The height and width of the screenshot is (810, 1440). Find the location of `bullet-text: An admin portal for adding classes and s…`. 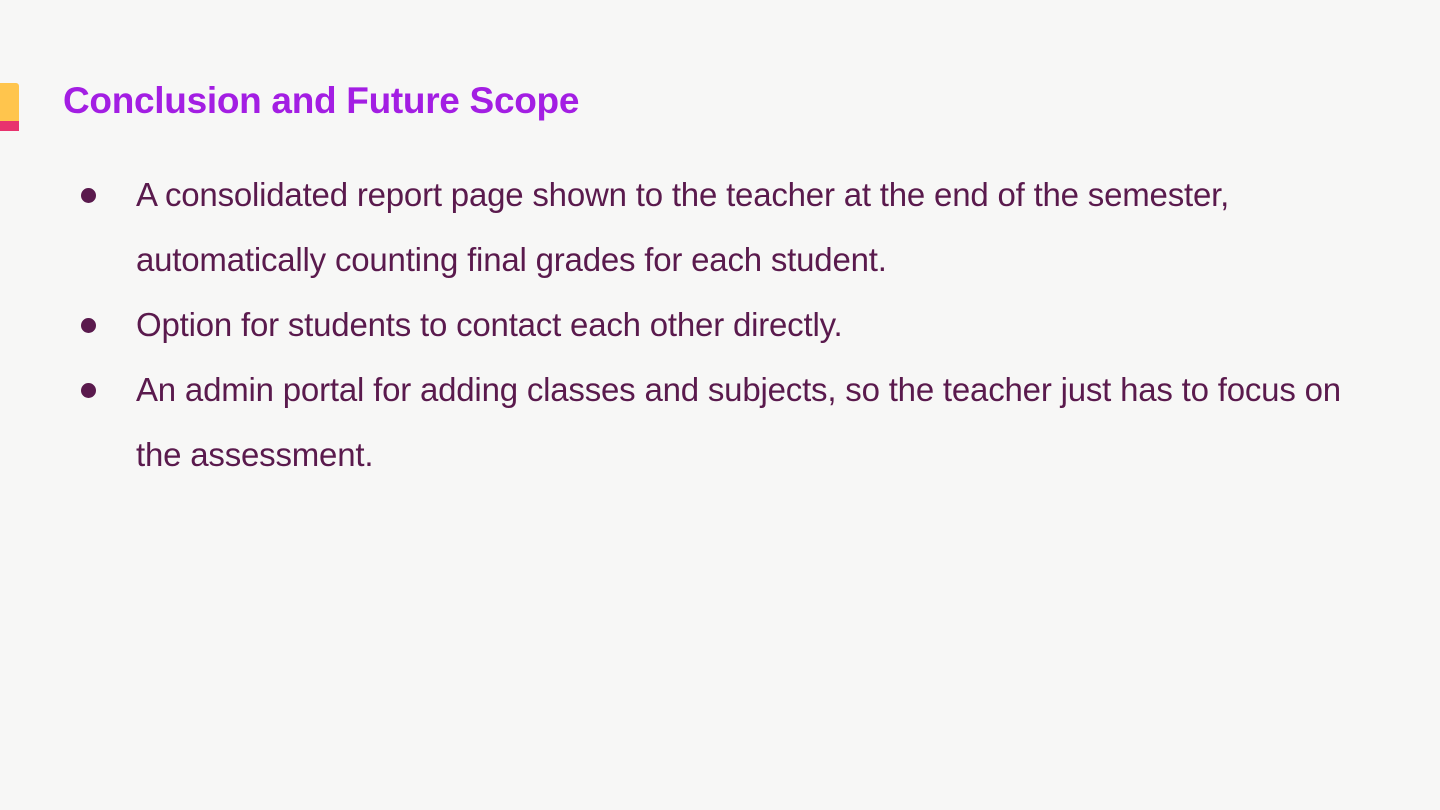

bullet-text: An admin portal for adding classes and s… is located at coordinates (747, 422).